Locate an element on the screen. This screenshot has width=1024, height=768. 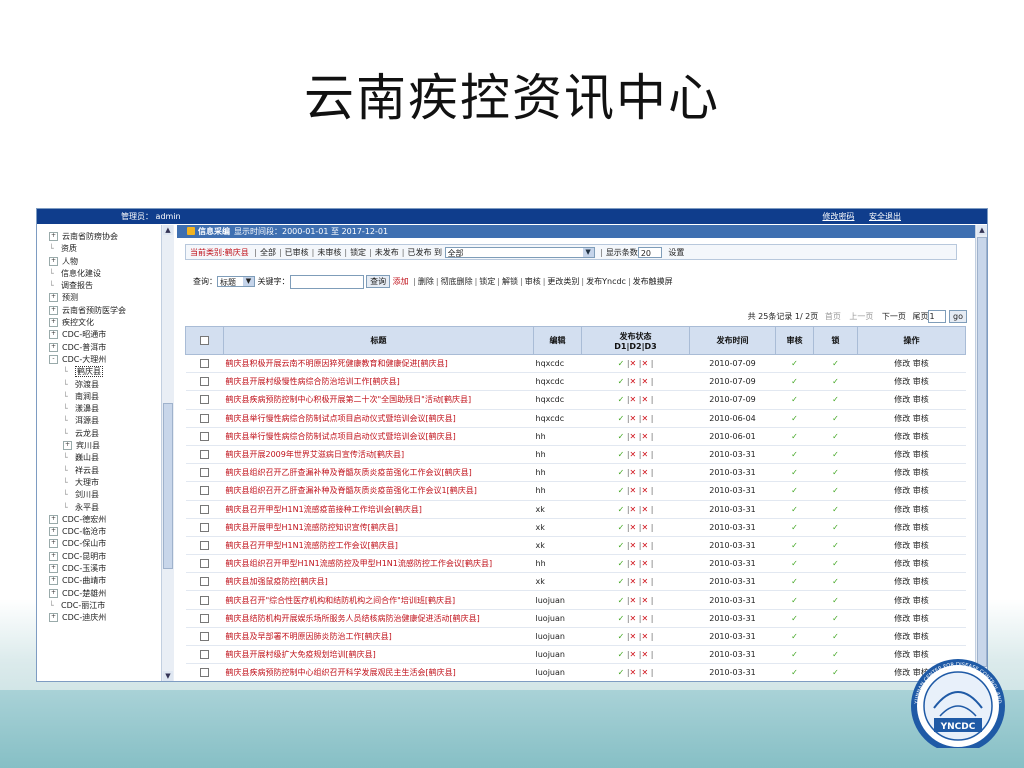
tree-item: └ 巍山县 is located at coordinates (111, 458).